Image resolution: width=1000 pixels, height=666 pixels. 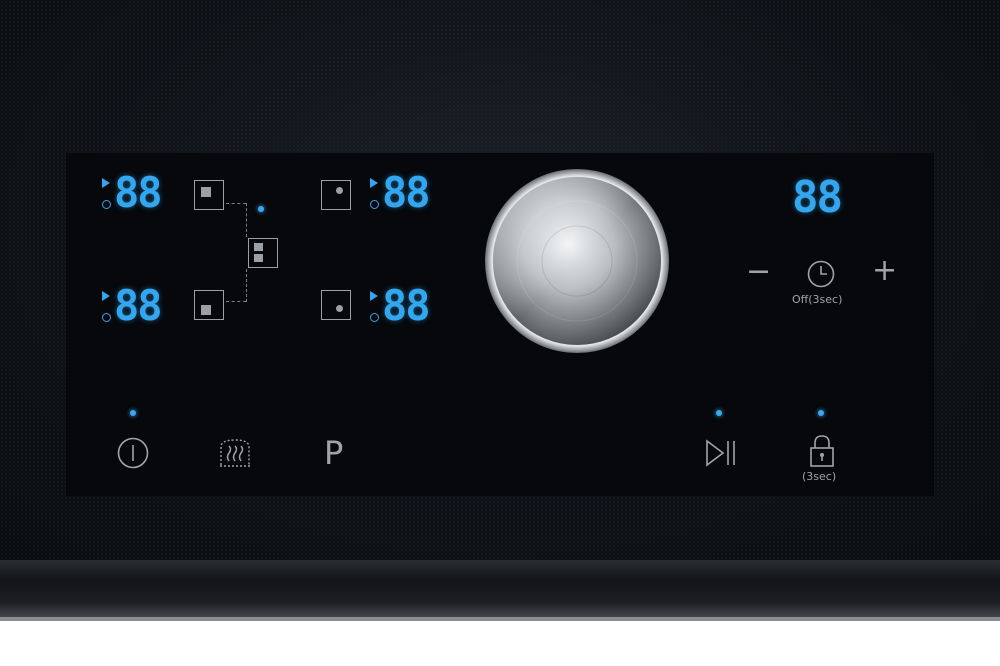 What do you see at coordinates (819, 476) in the screenshot?
I see `lock-duration-label: (3sec)` at bounding box center [819, 476].